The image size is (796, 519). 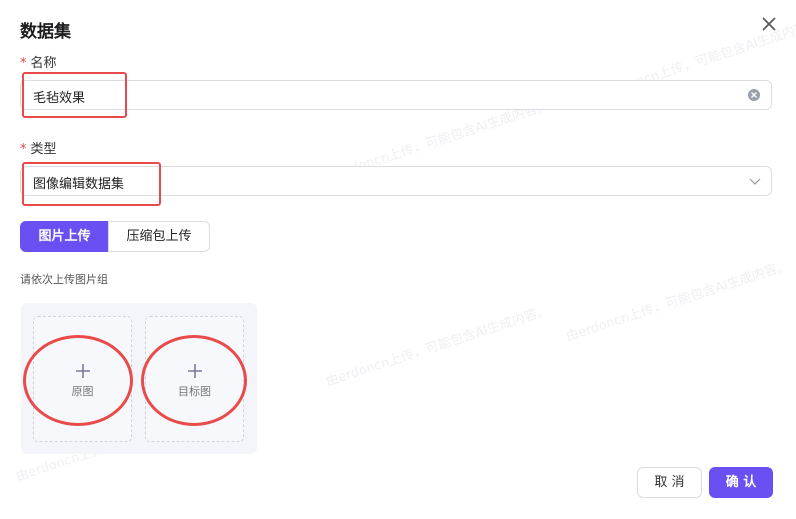 I want to click on upload-hint: 请依次上传图片组, so click(x=64, y=279).